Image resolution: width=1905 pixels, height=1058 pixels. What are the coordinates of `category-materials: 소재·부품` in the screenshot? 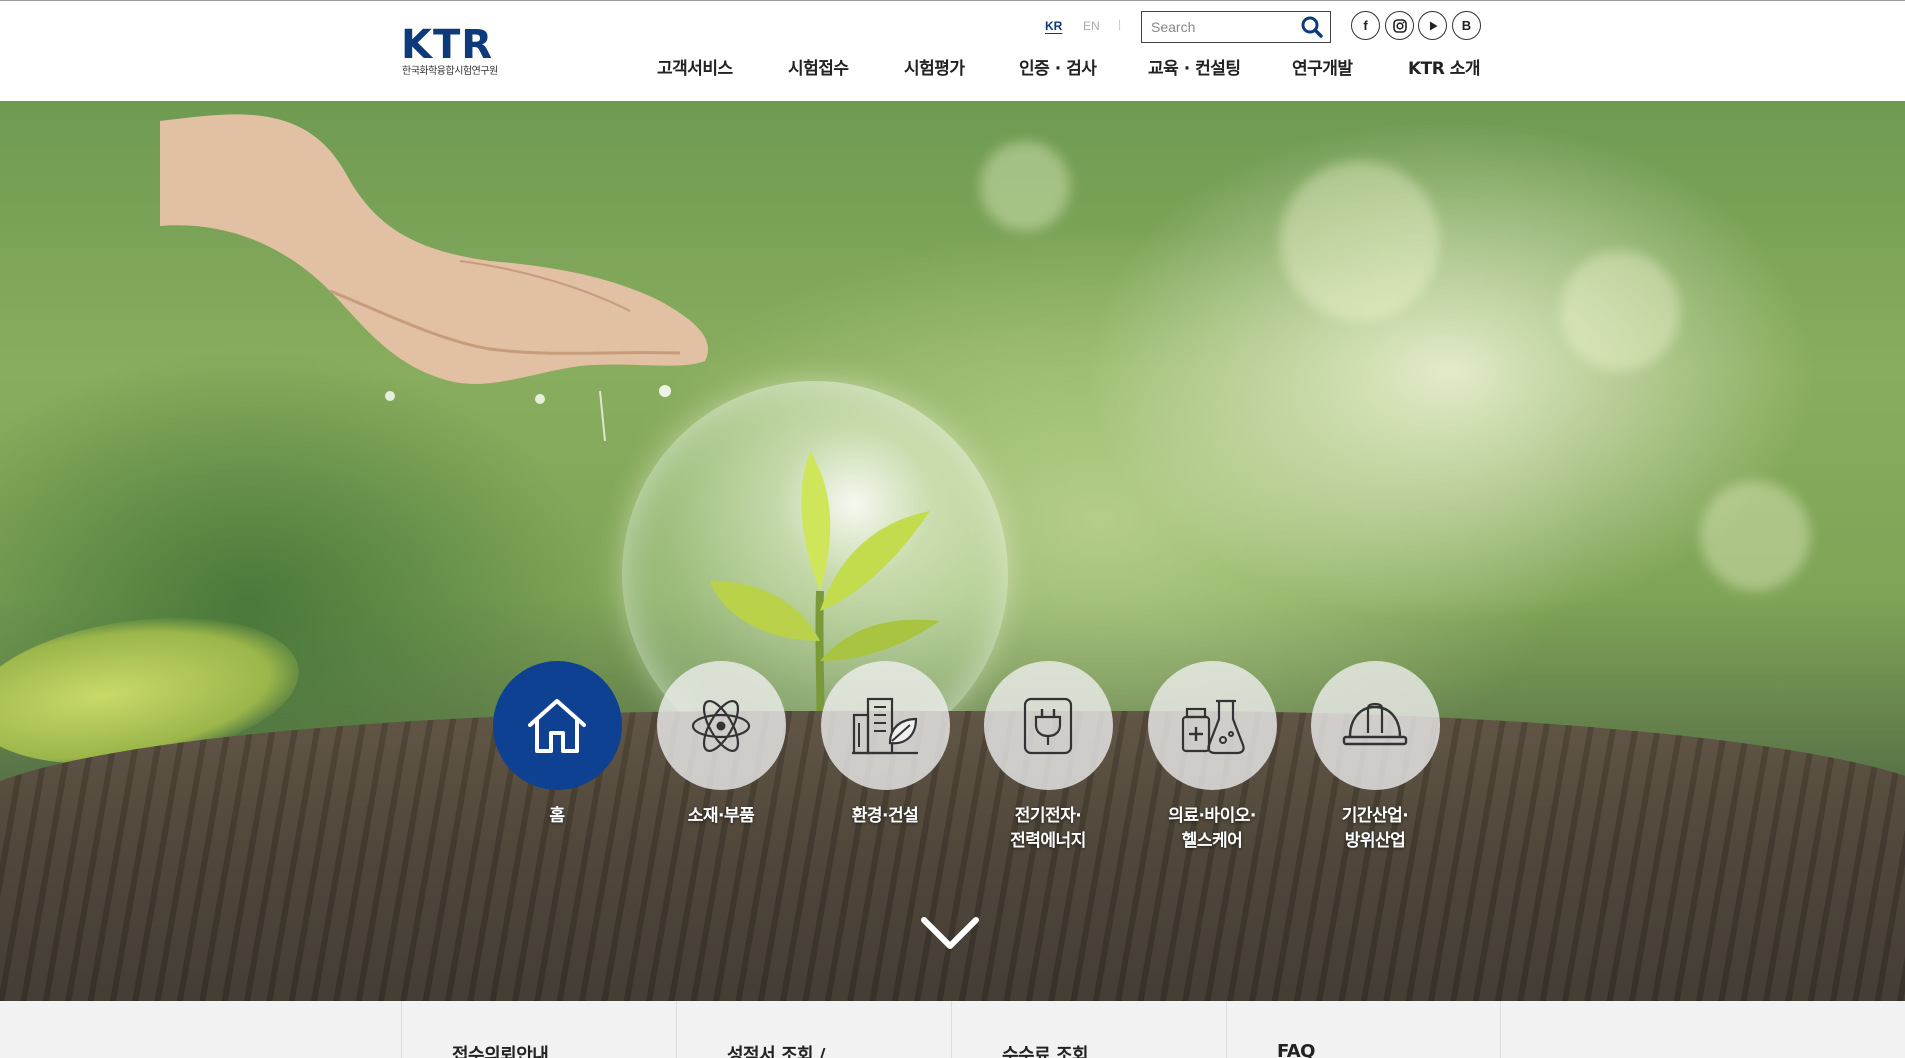 It's located at (721, 745).